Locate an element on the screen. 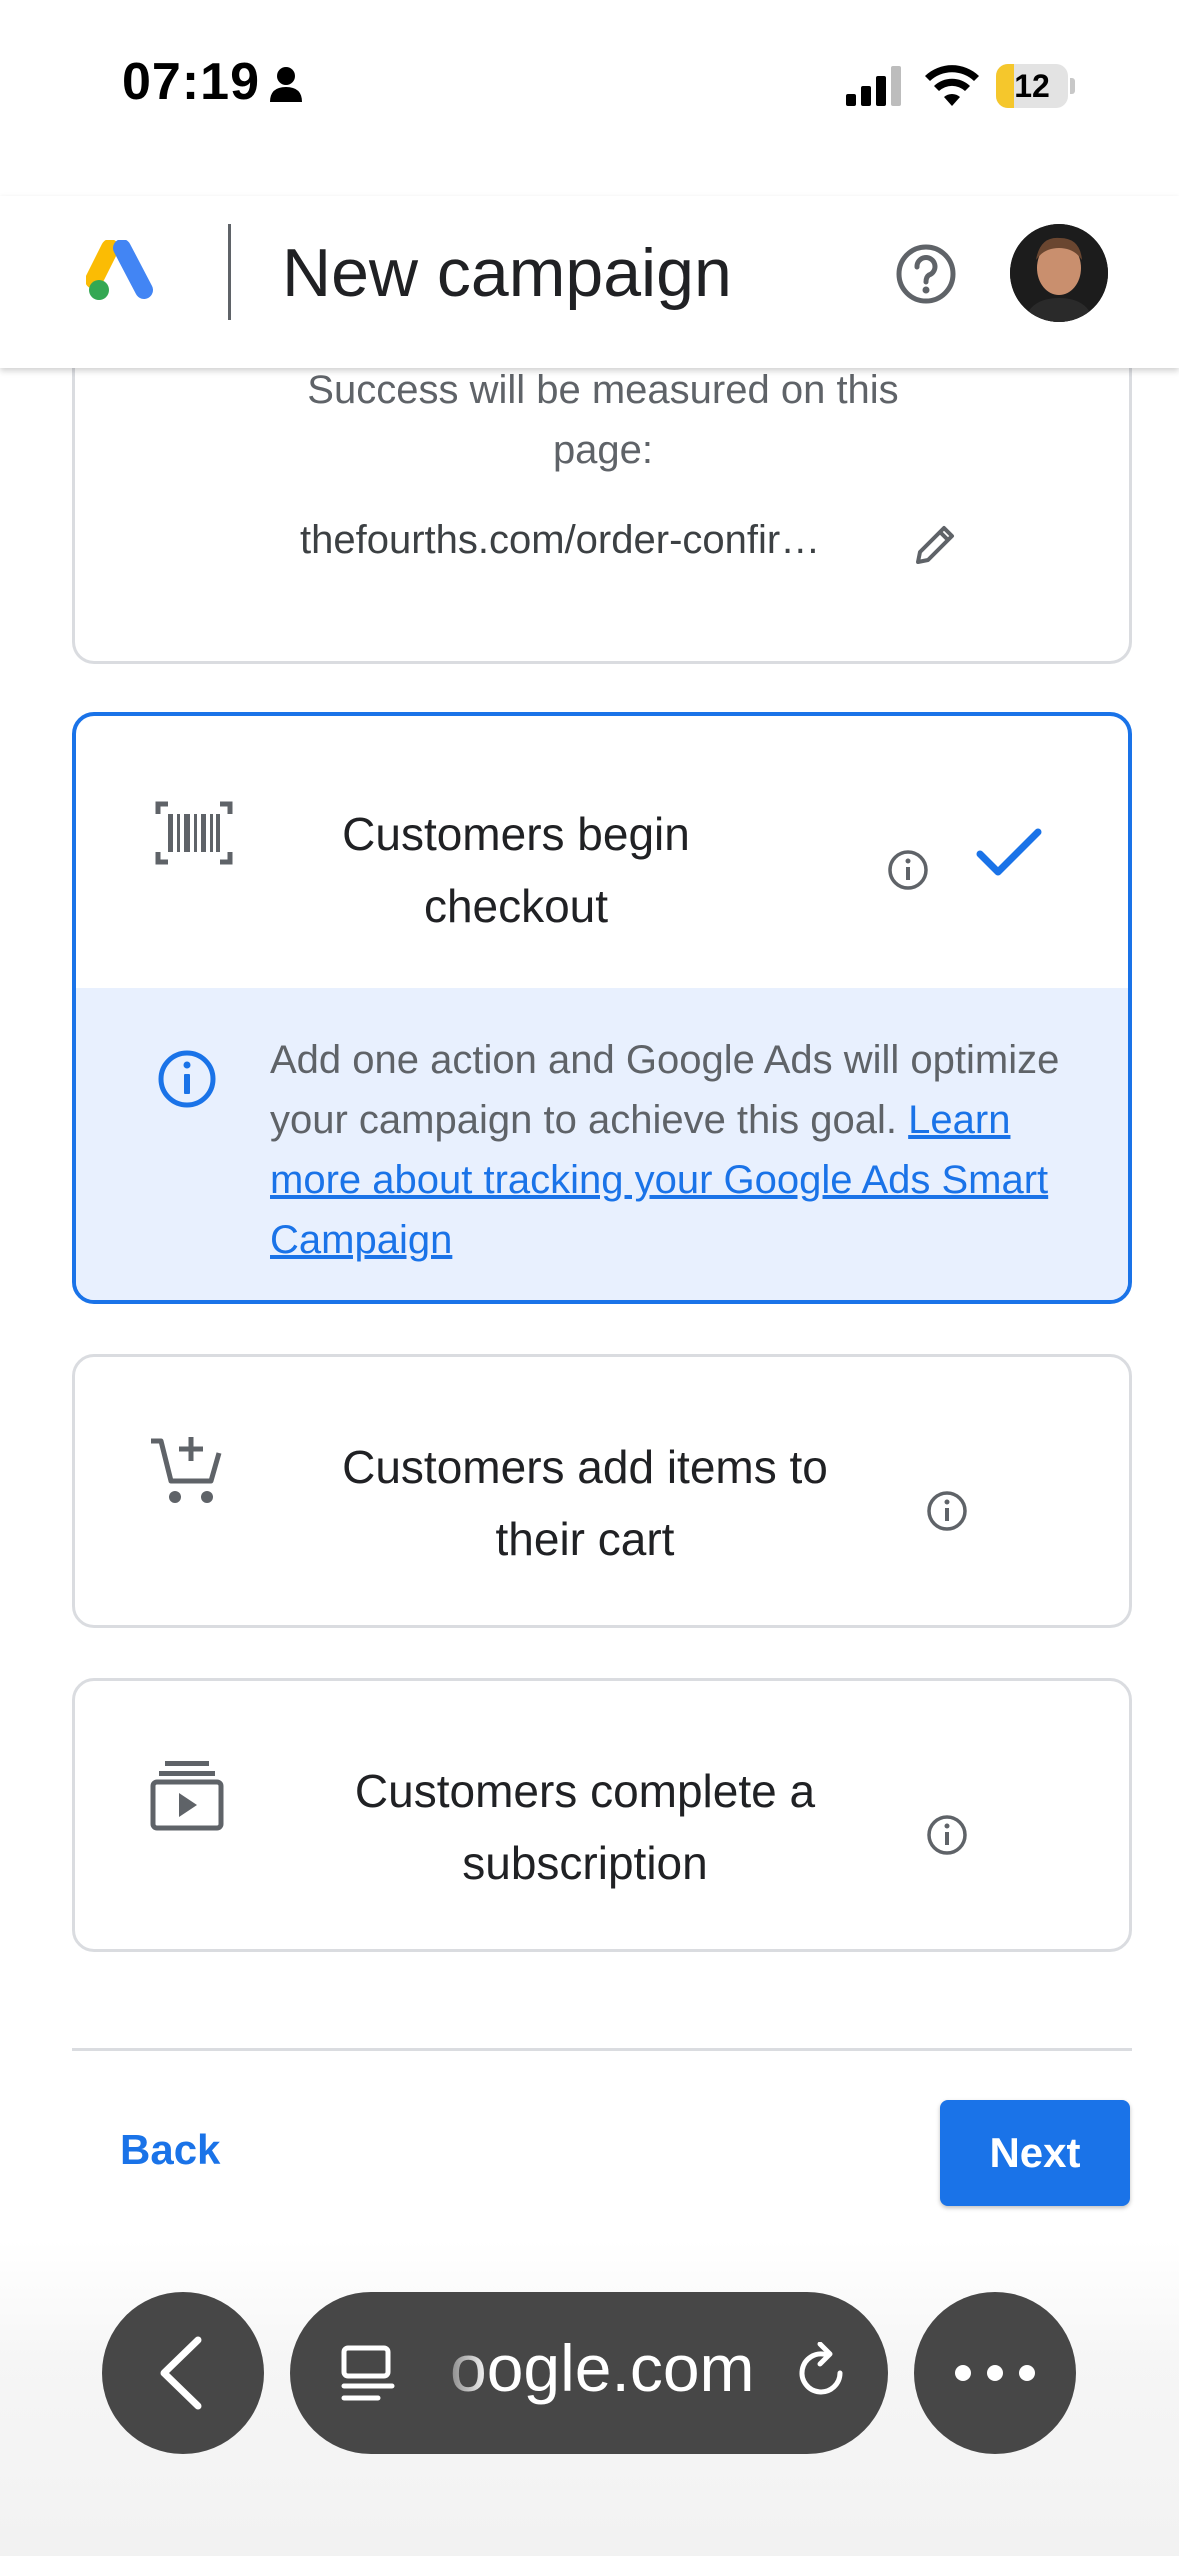 Image resolution: width=1179 pixels, height=2556 pixels. next-button: Next is located at coordinates (1035, 2153).